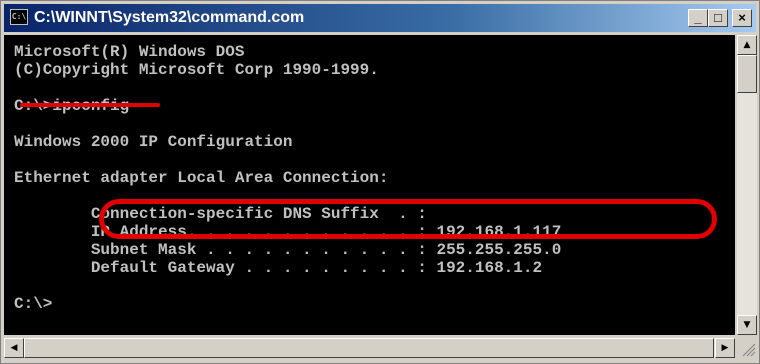  Describe the element at coordinates (747, 45) in the screenshot. I see `scroll-up-button: ▲` at that location.